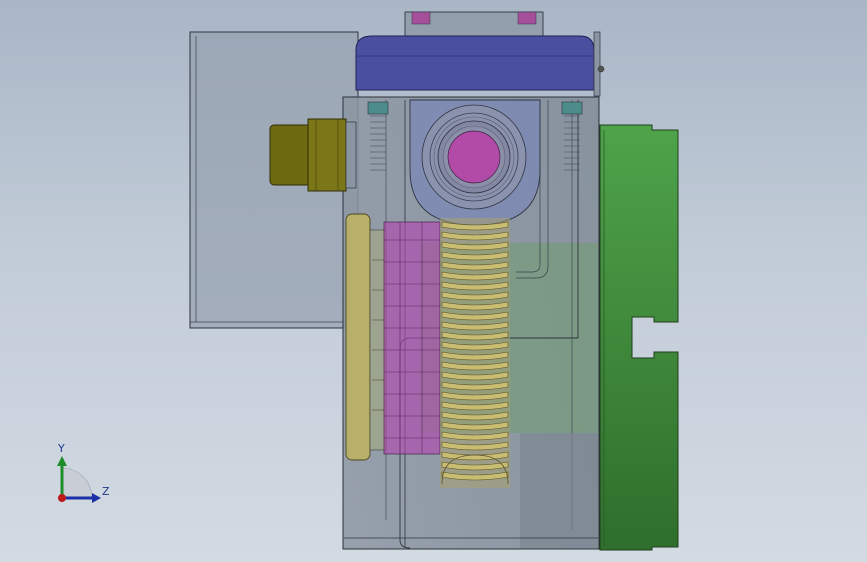  Describe the element at coordinates (79, 479) in the screenshot. I see `triad-icon` at that location.